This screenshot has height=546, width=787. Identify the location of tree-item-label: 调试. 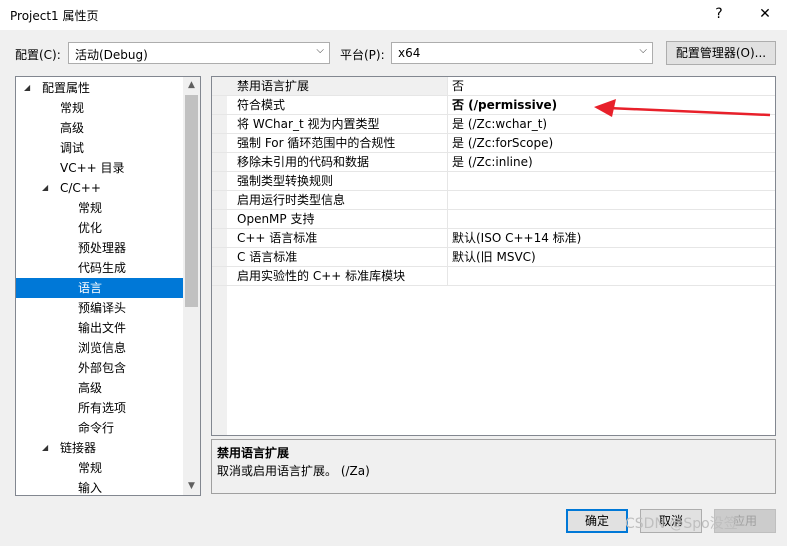
(72, 148).